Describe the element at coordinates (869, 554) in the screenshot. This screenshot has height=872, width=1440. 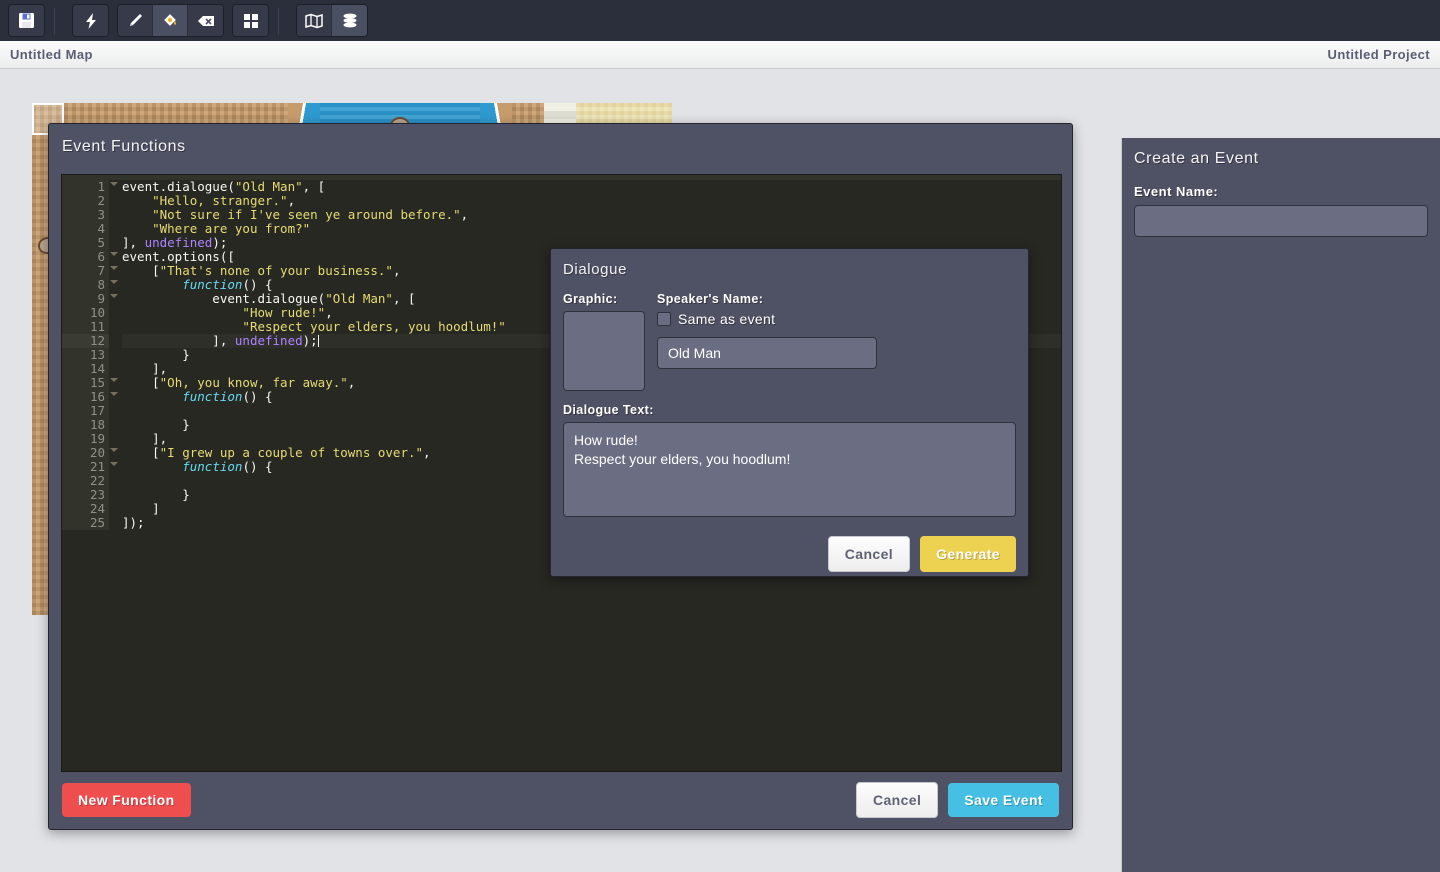
I see `dialogue-cancel-button: Cancel` at that location.